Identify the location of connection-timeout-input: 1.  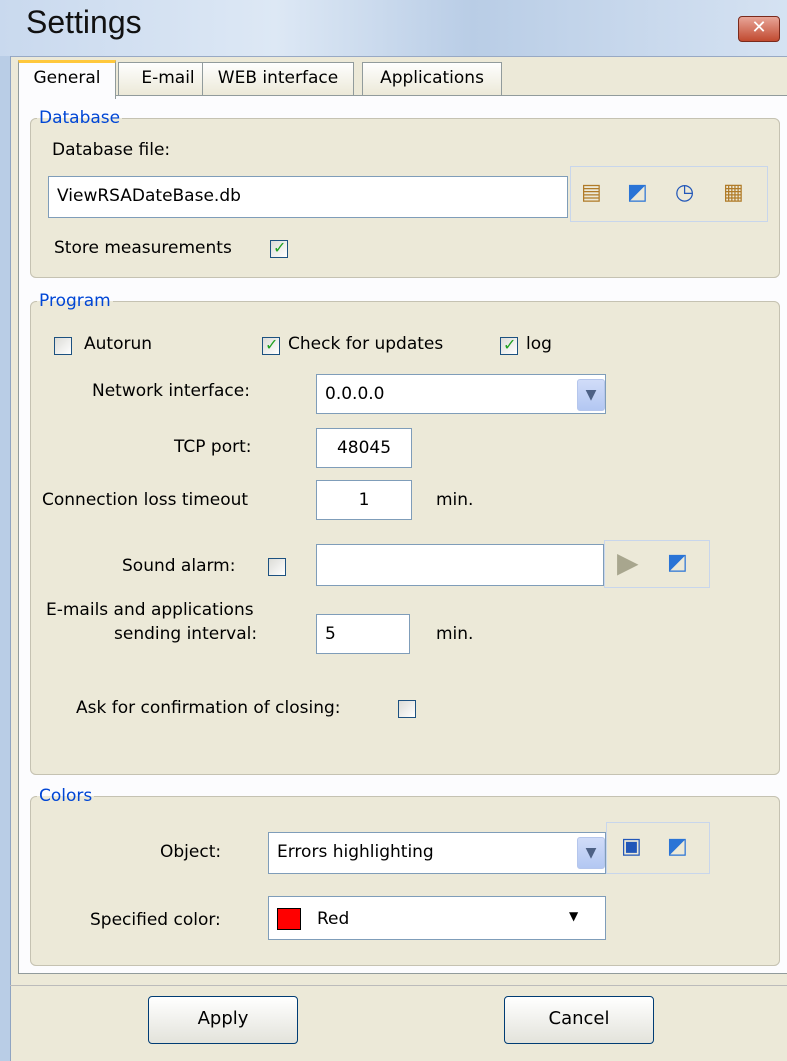
(364, 500).